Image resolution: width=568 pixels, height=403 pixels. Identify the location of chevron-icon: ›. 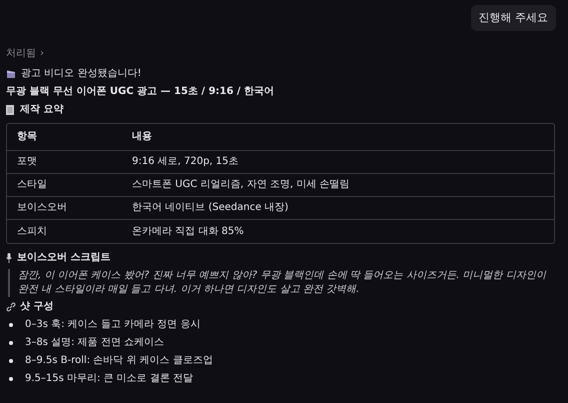
(42, 54).